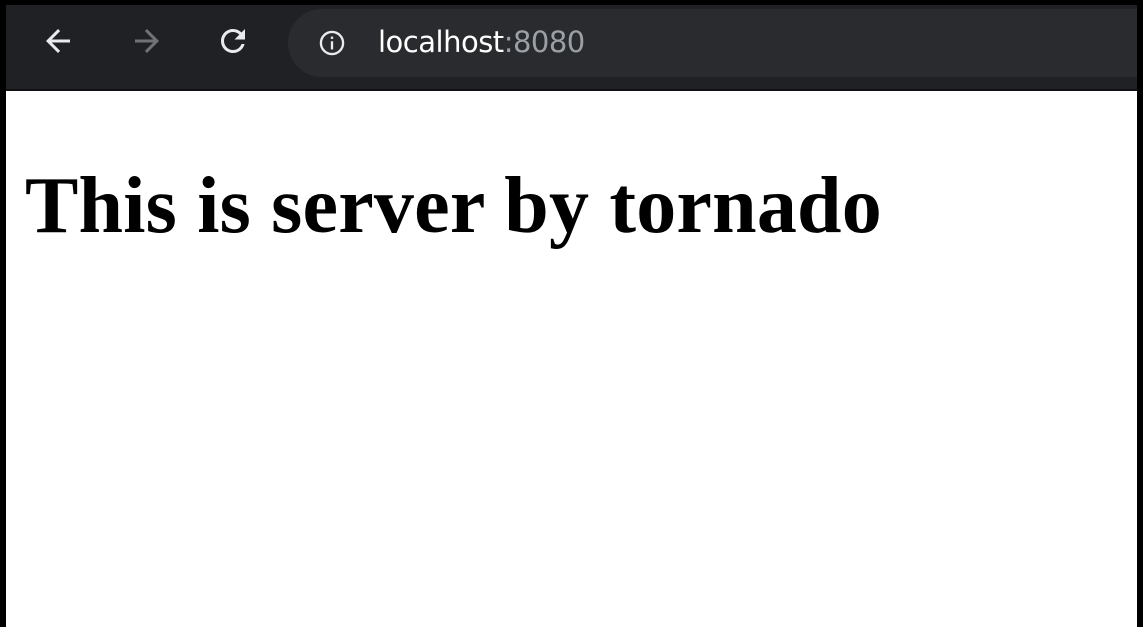 The image size is (1143, 627). What do you see at coordinates (441, 42) in the screenshot?
I see `url-host: localhost` at bounding box center [441, 42].